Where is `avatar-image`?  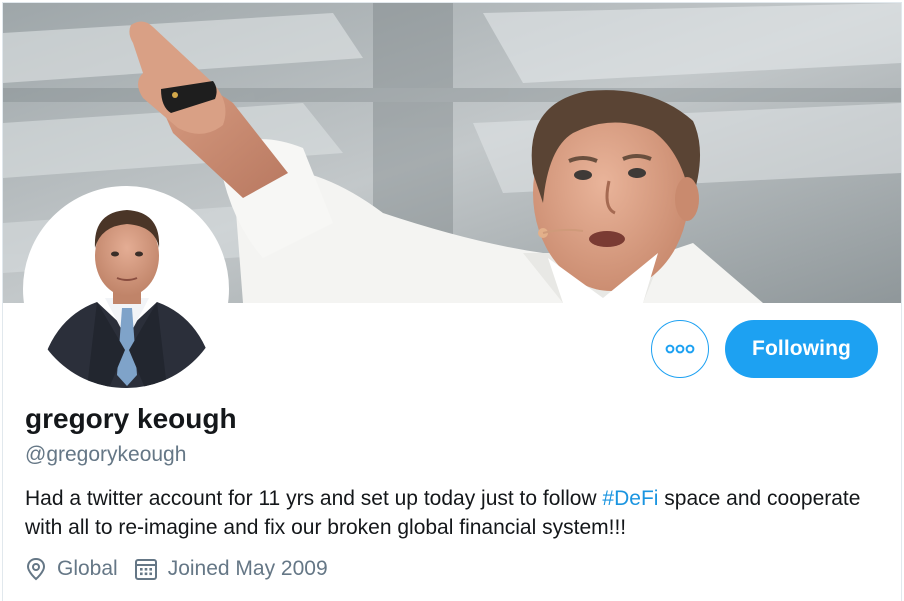
avatar-image is located at coordinates (126, 289).